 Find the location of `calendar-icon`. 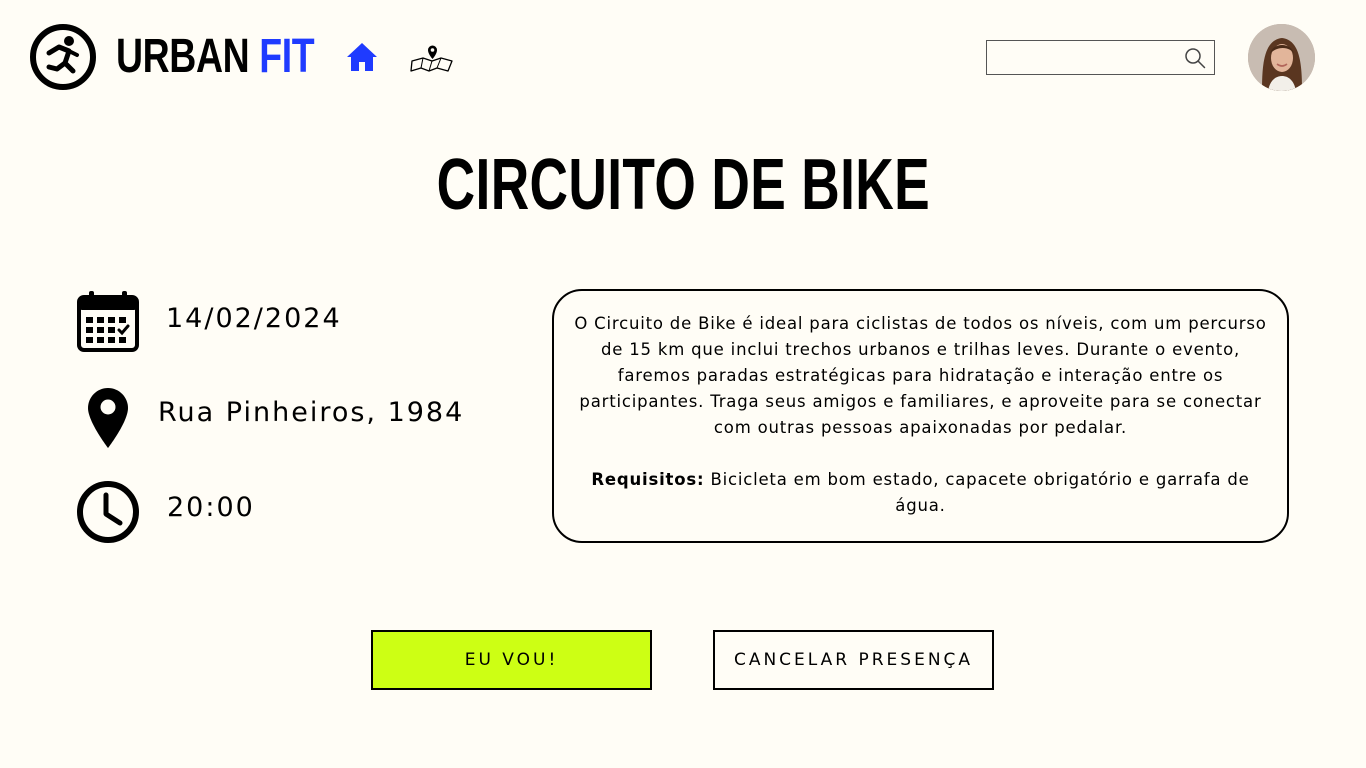

calendar-icon is located at coordinates (108, 321).